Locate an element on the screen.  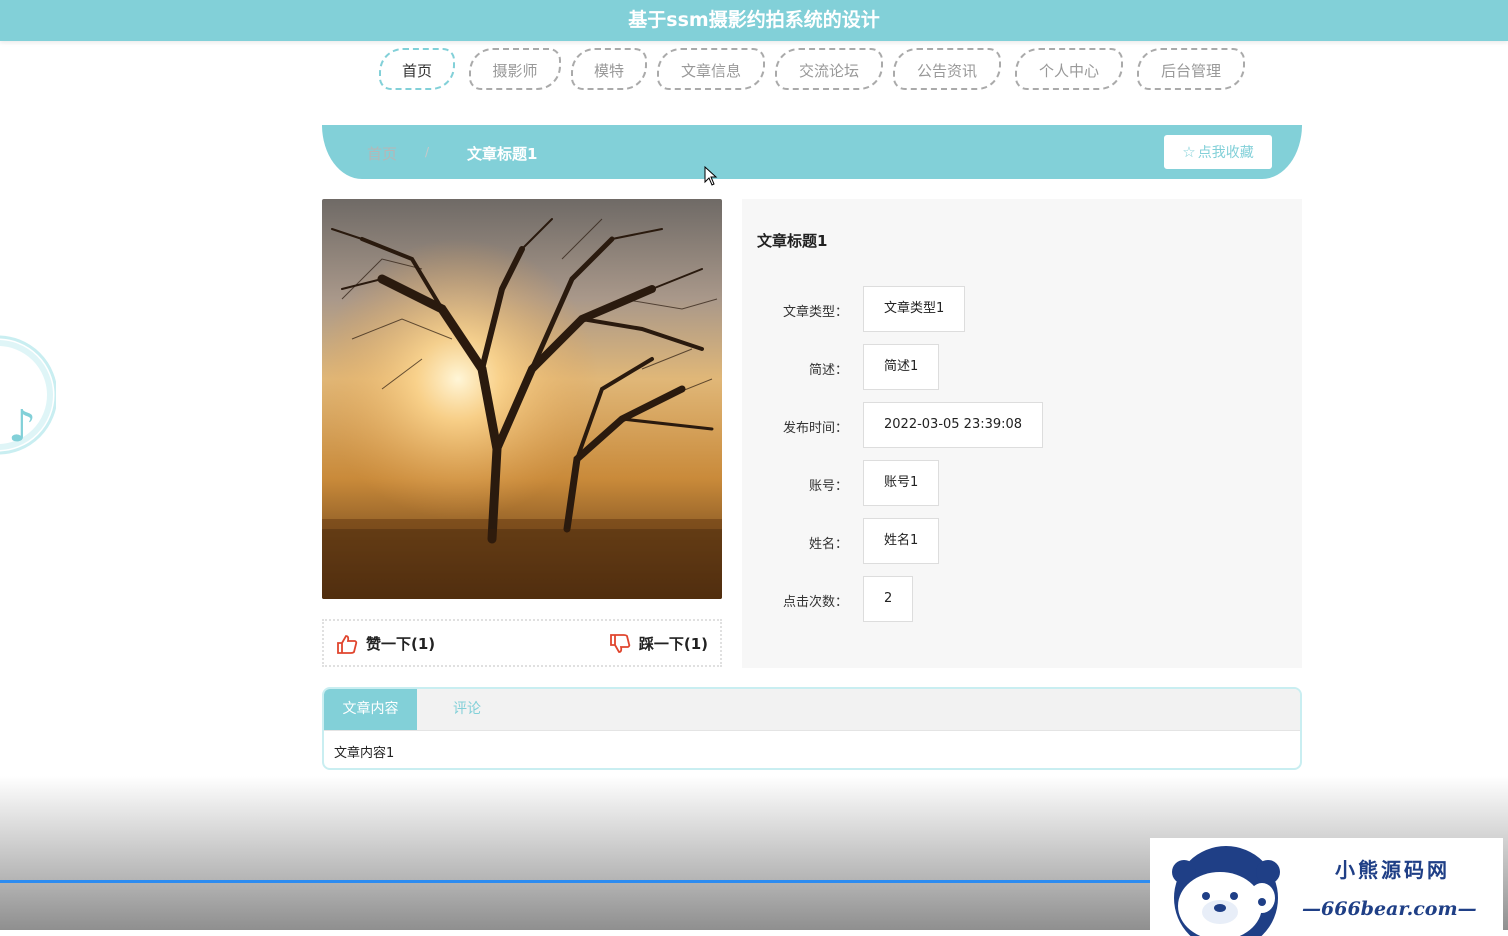
video-progress-bar is located at coordinates (575, 881).